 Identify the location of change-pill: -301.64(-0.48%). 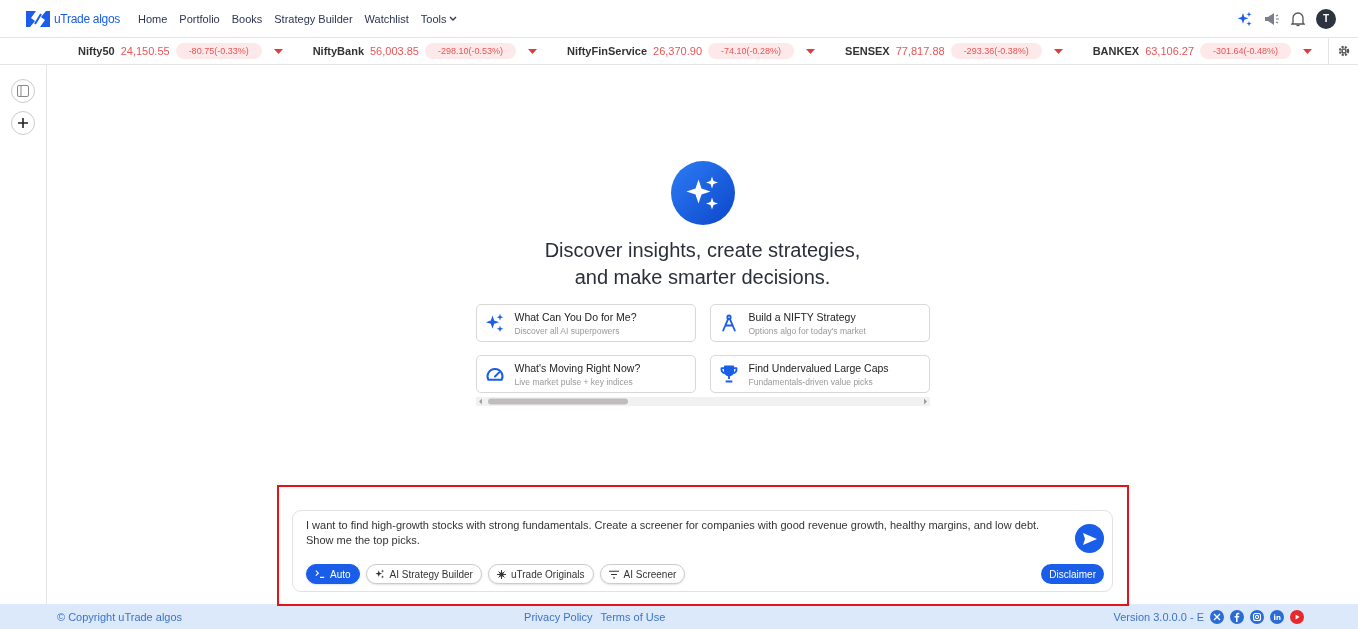
(1246, 51).